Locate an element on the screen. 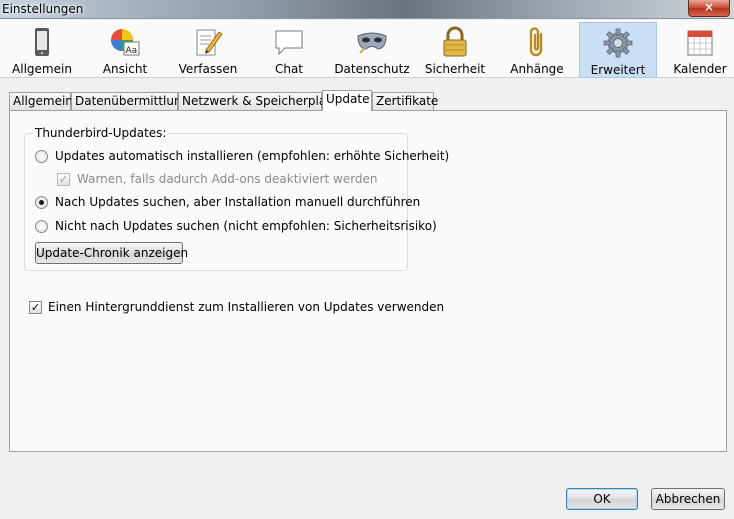 The height and width of the screenshot is (519, 734). toolbar-item-allgemein: Allgemein is located at coordinates (42, 50).